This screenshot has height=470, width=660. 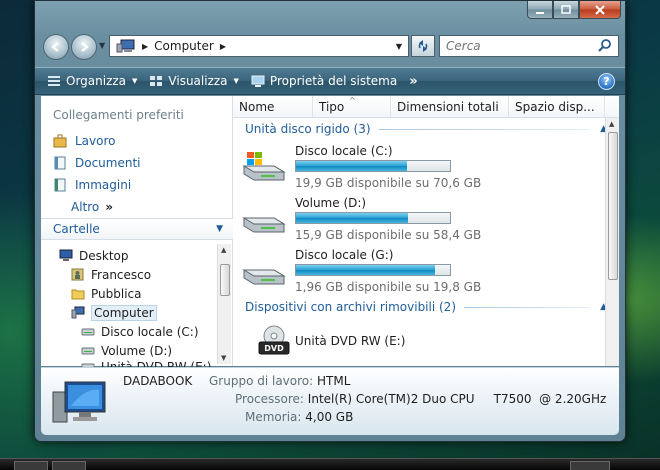 What do you see at coordinates (121, 274) in the screenshot?
I see `tree-label: Francesco` at bounding box center [121, 274].